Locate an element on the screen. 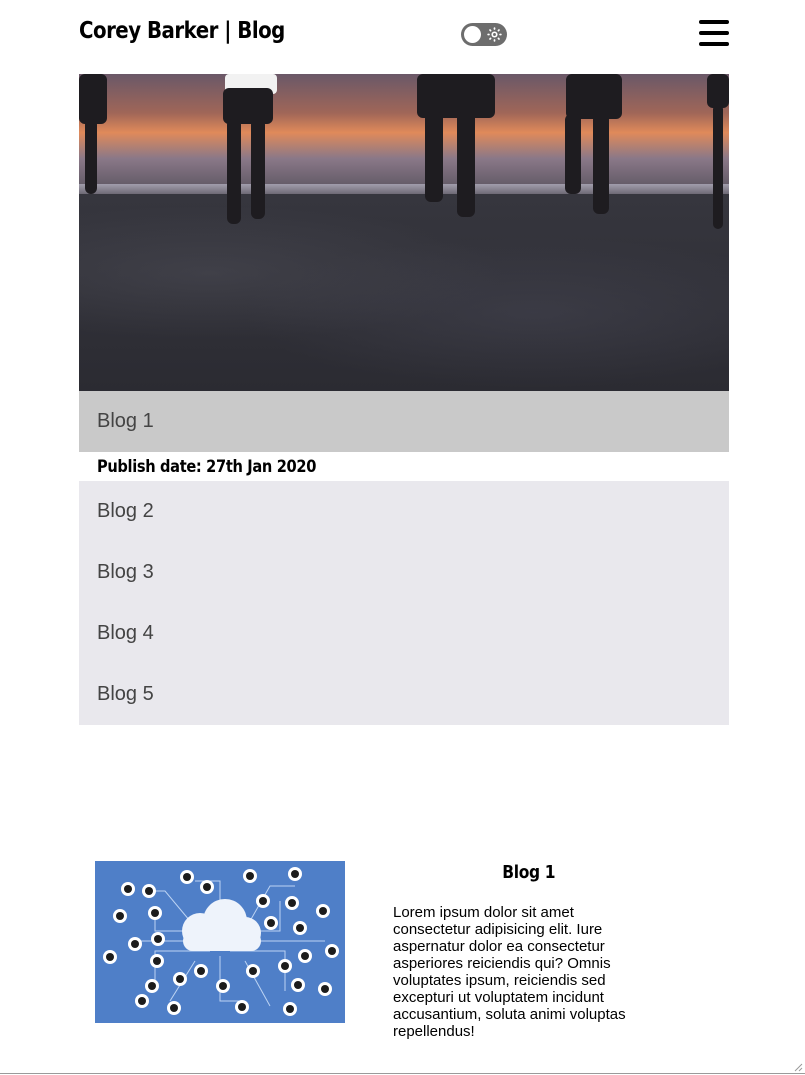 This screenshot has height=1075, width=805. blog-item-5: Blog 5 is located at coordinates (404, 694).